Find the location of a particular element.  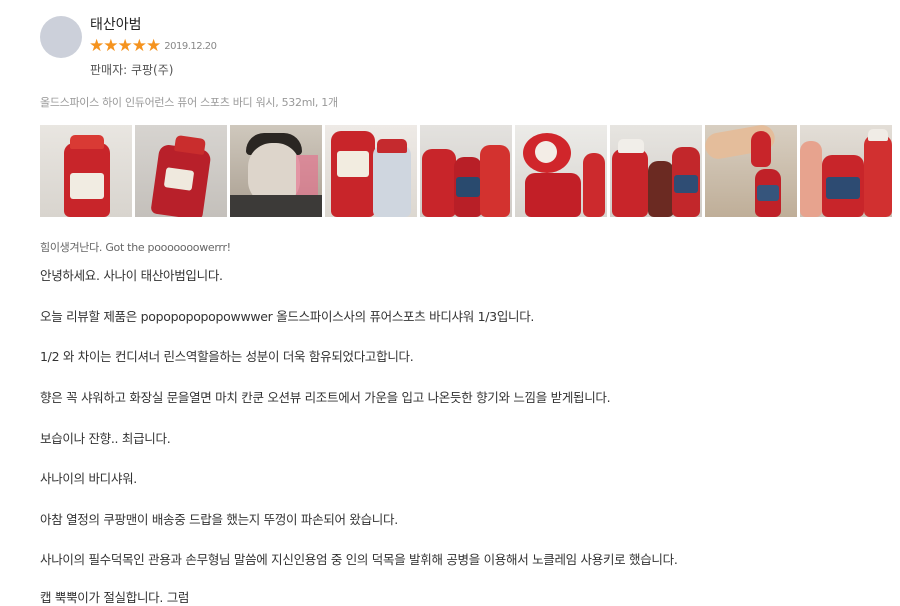

rating-row: ★ ★ ★ ★ ★ 2019.12.20 is located at coordinates (153, 46).